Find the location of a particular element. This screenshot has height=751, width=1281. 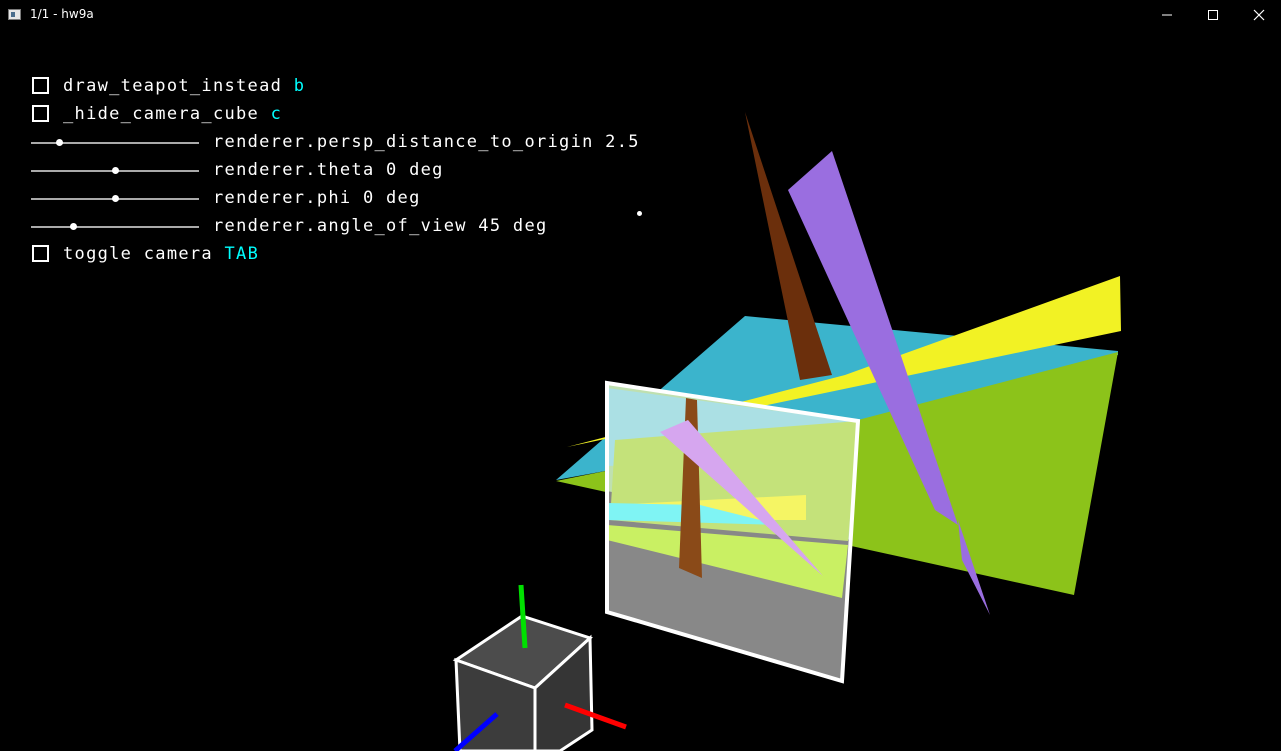

slider-theta-label: renderer.theta 0 deg is located at coordinates (328, 170).